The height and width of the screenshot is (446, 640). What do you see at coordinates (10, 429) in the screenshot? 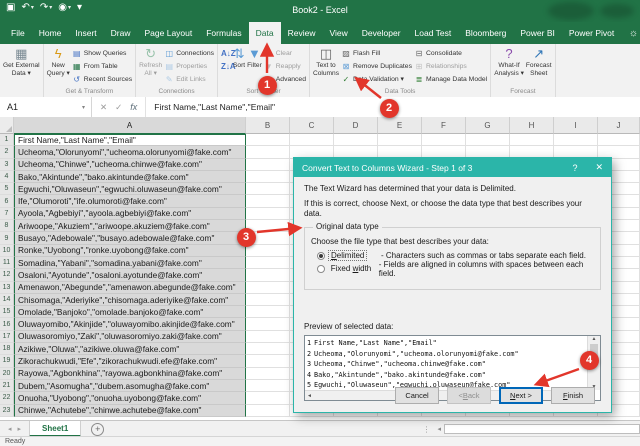
I see `sheet-nav-left-icon: ◂` at bounding box center [10, 429].